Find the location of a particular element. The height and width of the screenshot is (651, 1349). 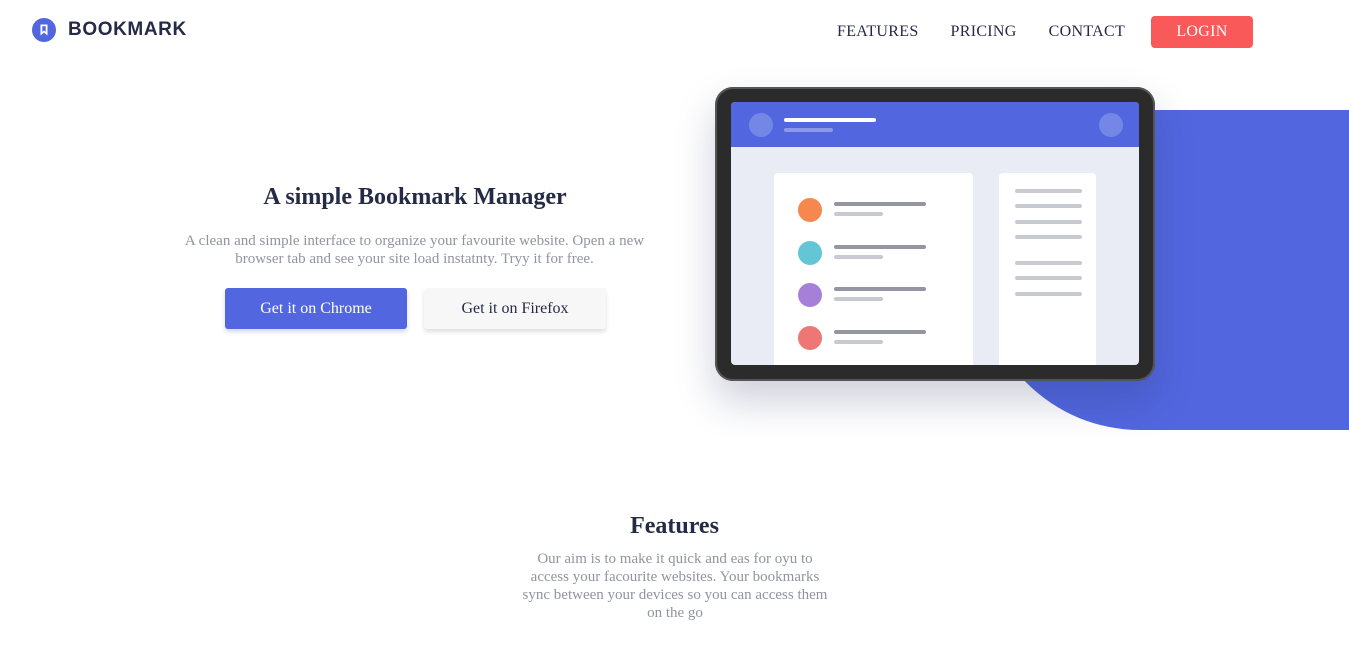

bookmark-side-card is located at coordinates (1047, 269).